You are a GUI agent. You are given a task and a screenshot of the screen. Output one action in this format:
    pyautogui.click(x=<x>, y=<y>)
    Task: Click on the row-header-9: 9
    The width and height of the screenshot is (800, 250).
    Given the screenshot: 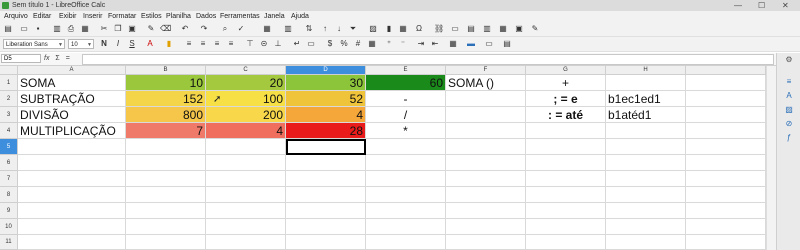 What is the action you would take?
    pyautogui.click(x=9, y=211)
    